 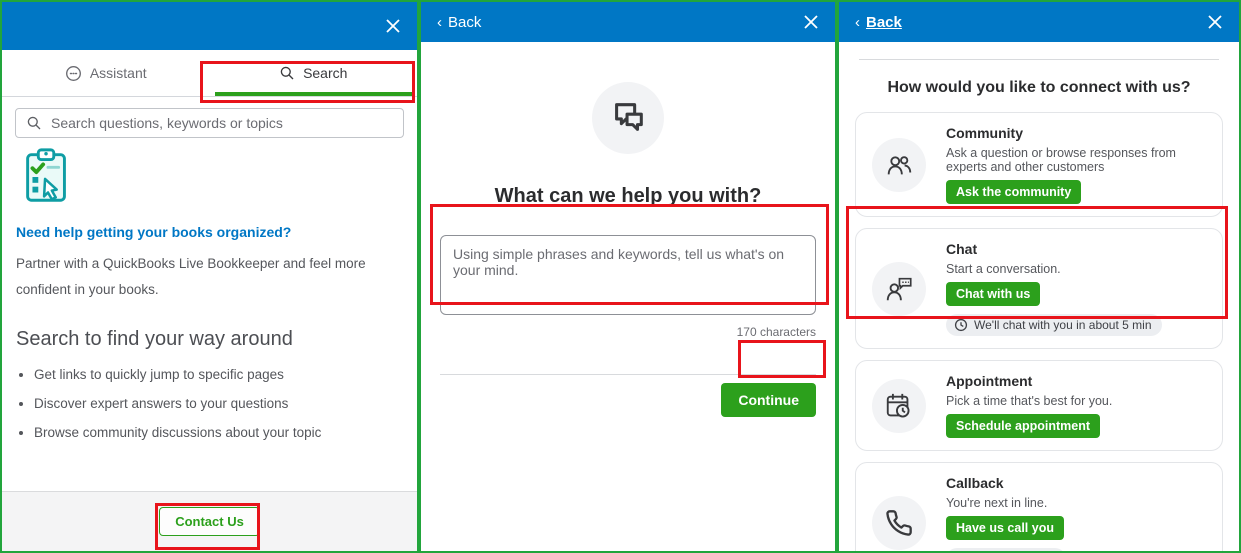 I want to click on appointment-calendar-icon, so click(x=899, y=406).